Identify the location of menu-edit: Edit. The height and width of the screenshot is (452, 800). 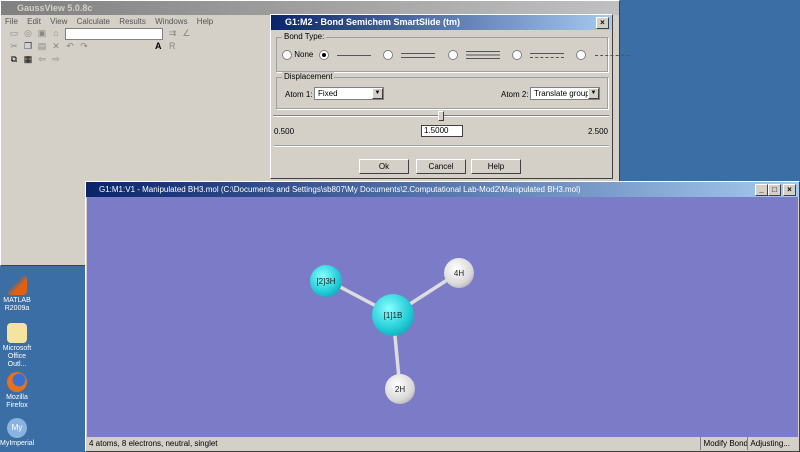
(34, 21).